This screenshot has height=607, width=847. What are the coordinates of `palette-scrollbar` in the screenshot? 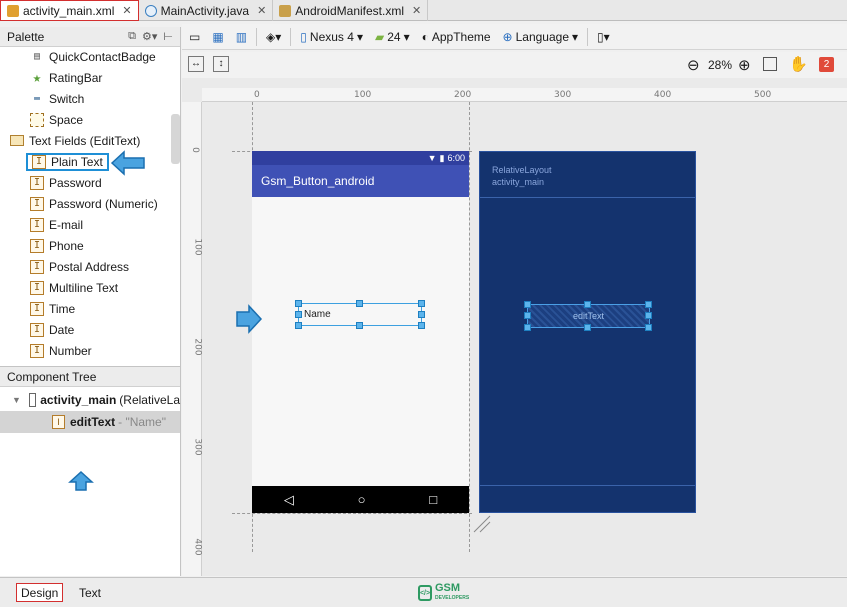 It's located at (175, 139).